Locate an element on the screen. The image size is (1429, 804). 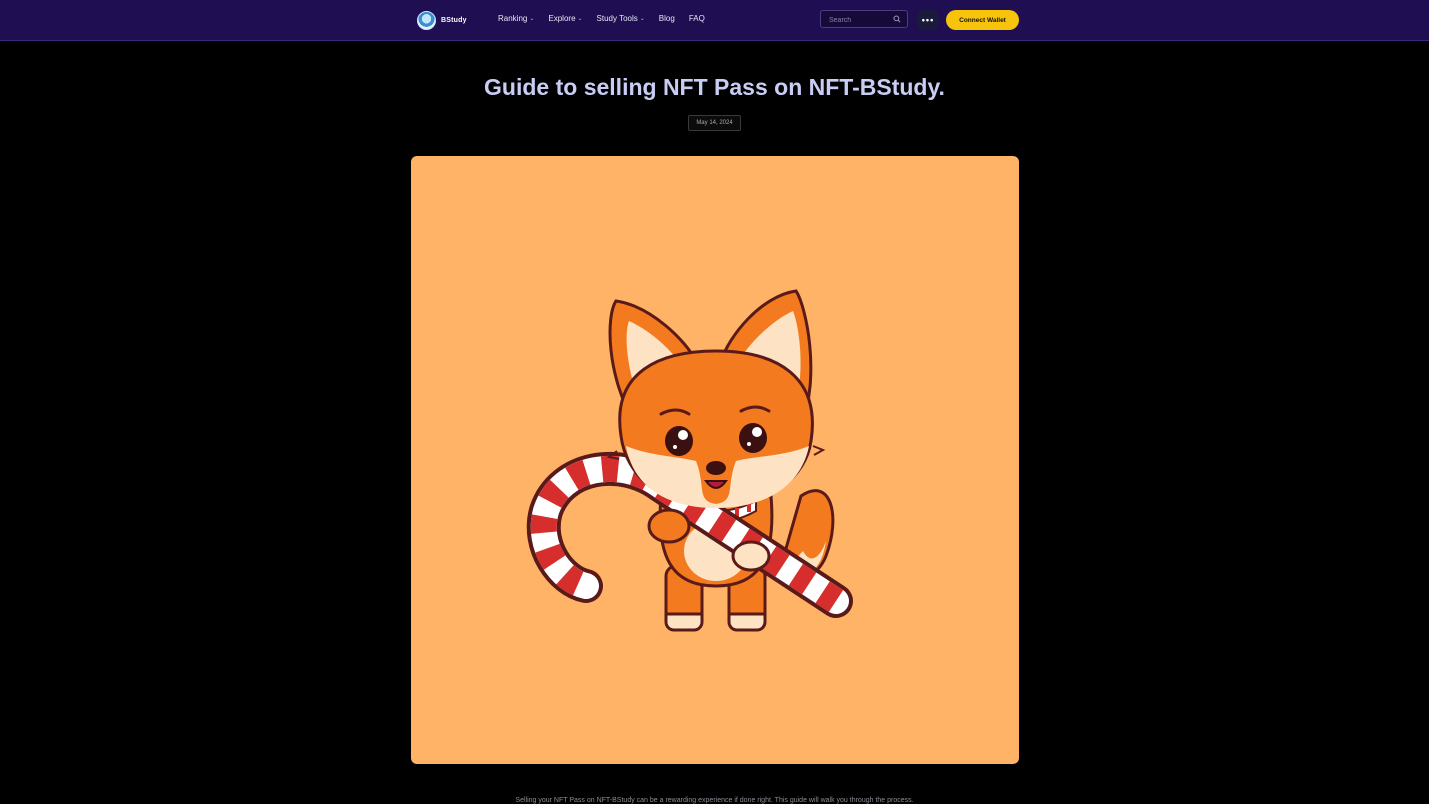
nav-study-tools-label: Study Tools is located at coordinates (617, 18).